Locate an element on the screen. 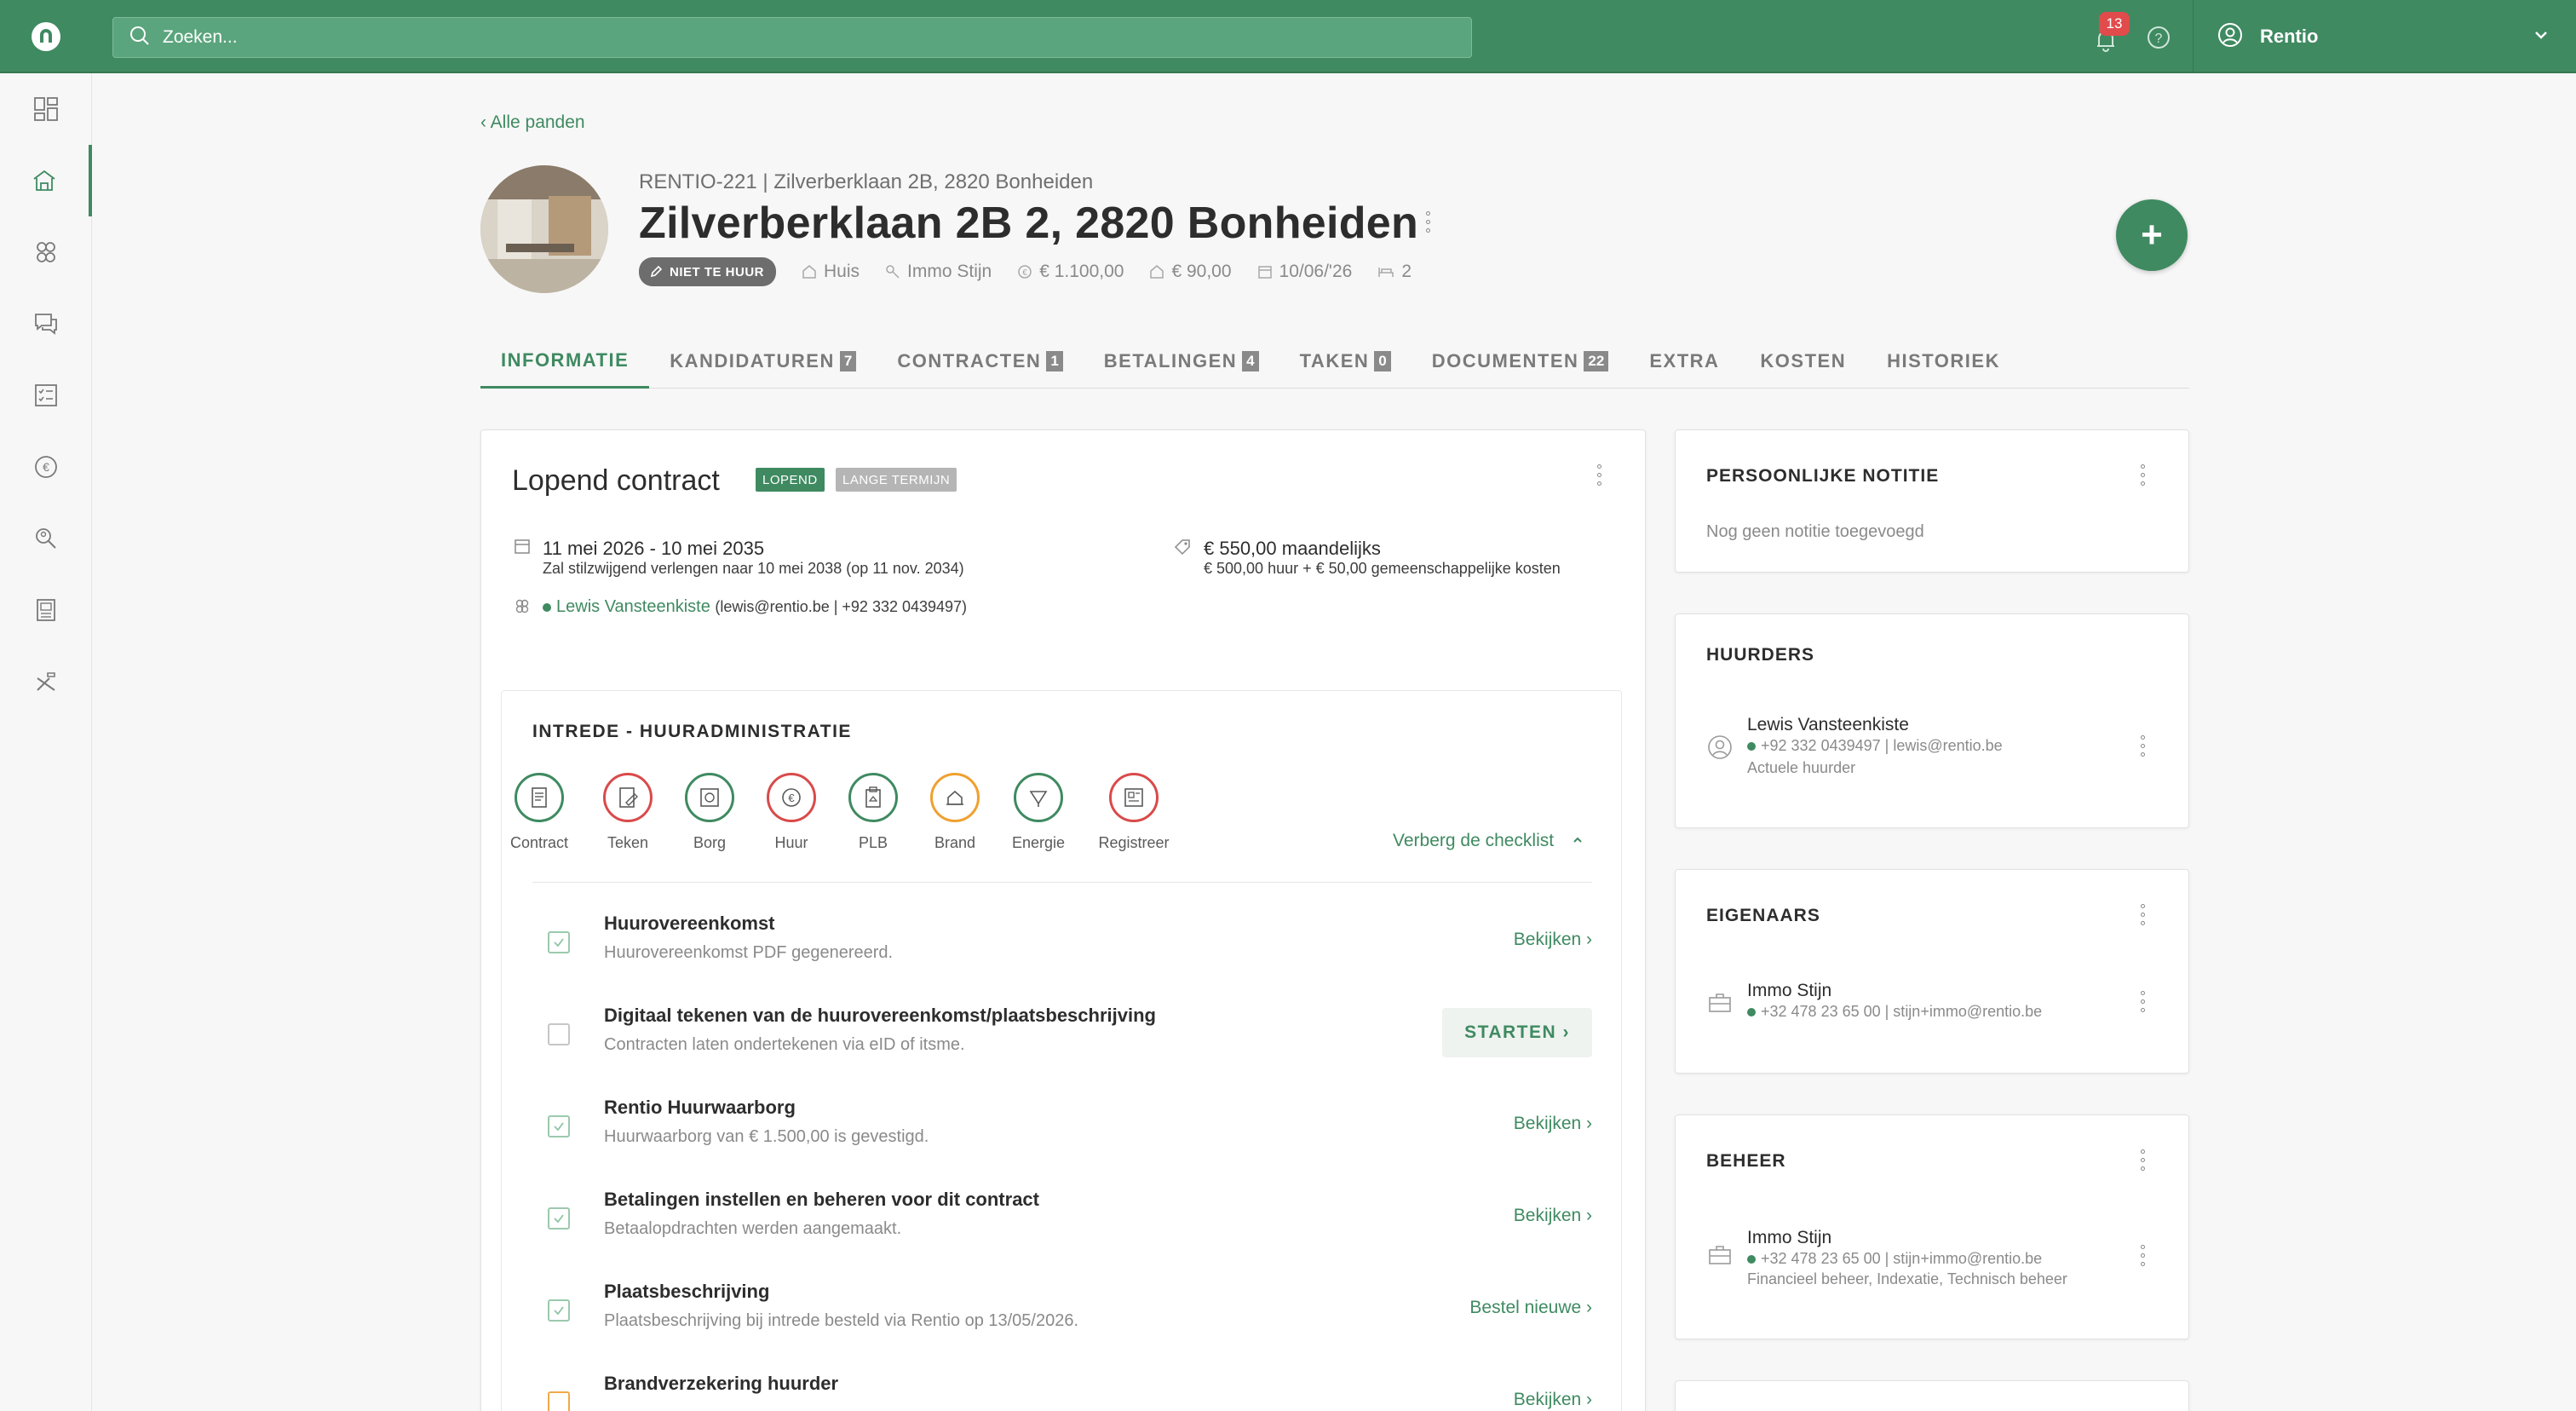  top-bar: Zoeken... 13 ? Rentio is located at coordinates (1288, 36).